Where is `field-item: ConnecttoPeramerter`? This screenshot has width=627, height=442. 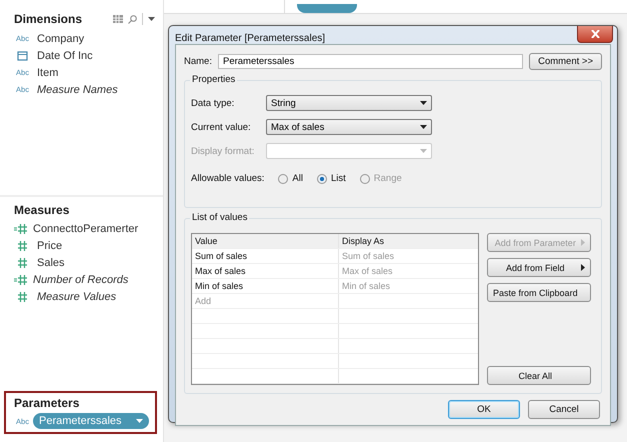
field-item: ConnecttoPeramerter is located at coordinates (84, 229).